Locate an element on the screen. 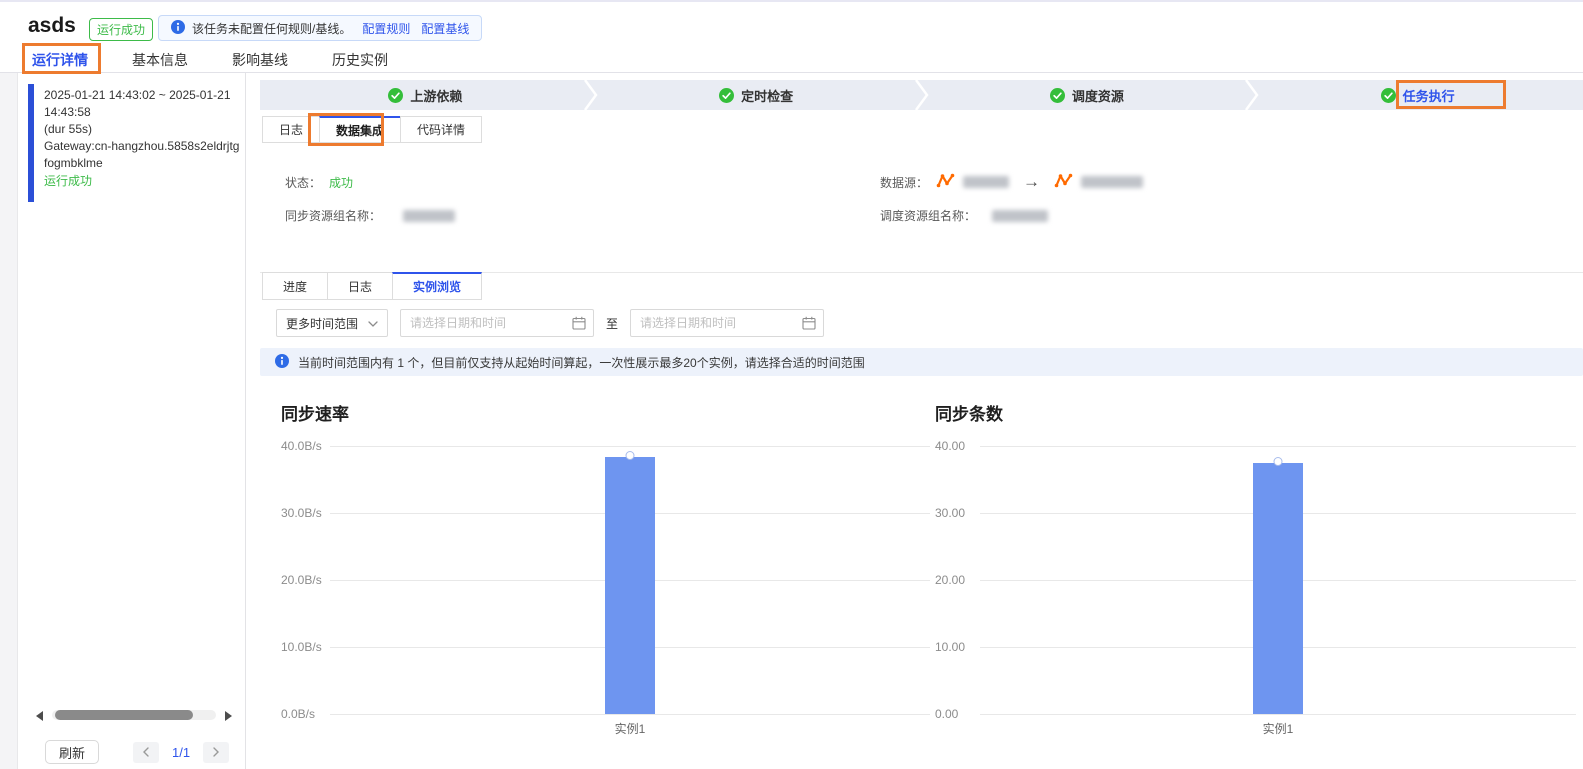  schedule-resource-group-label: 调度资源组名称： is located at coordinates (928, 216).